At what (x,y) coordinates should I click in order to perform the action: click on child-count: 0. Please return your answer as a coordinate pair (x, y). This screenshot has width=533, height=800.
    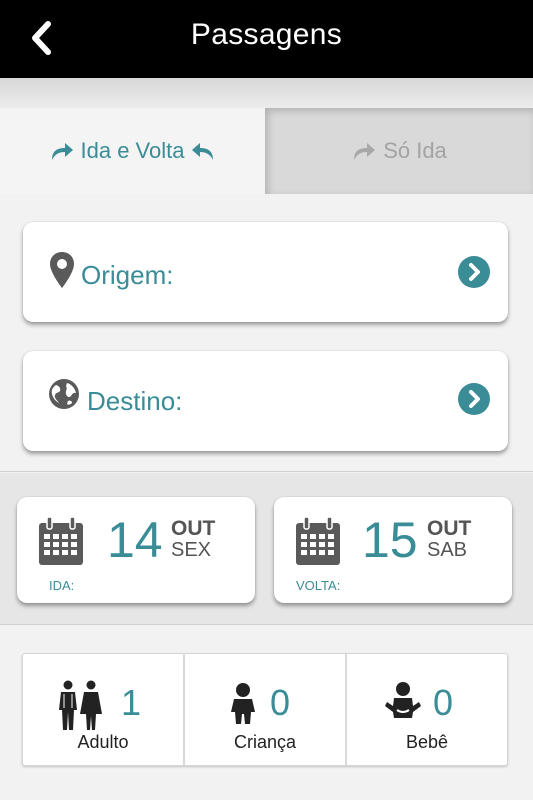
    Looking at the image, I should click on (280, 702).